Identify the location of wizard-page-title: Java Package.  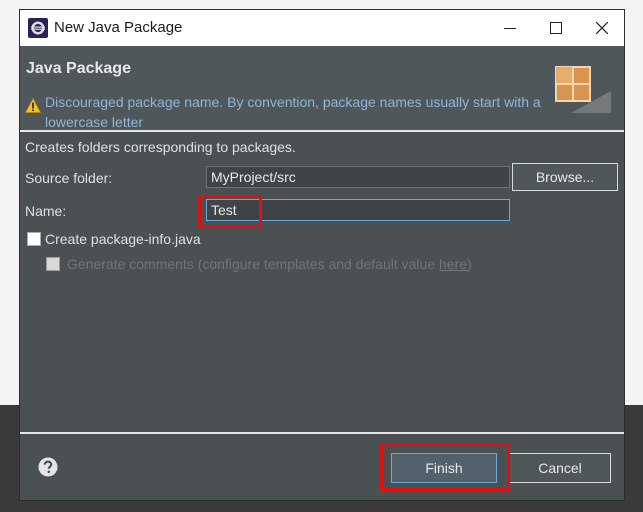
(78, 68).